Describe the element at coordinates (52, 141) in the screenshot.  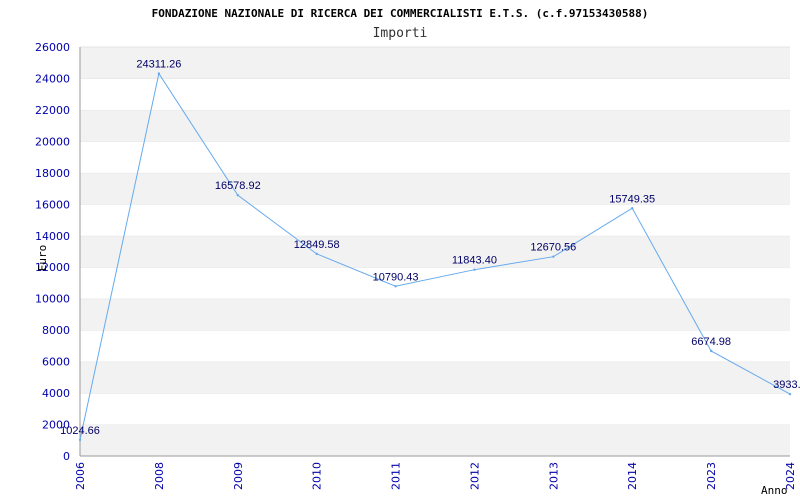
I see `y-tick-label: 20000` at that location.